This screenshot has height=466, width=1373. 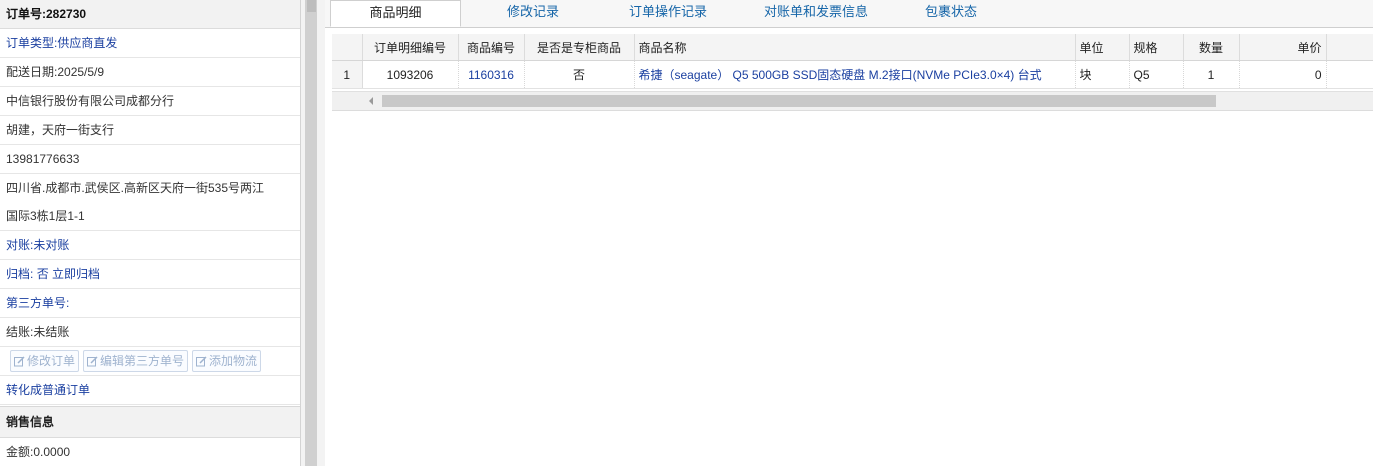 What do you see at coordinates (491, 74) in the screenshot?
I see `product-id-link: 1160316` at bounding box center [491, 74].